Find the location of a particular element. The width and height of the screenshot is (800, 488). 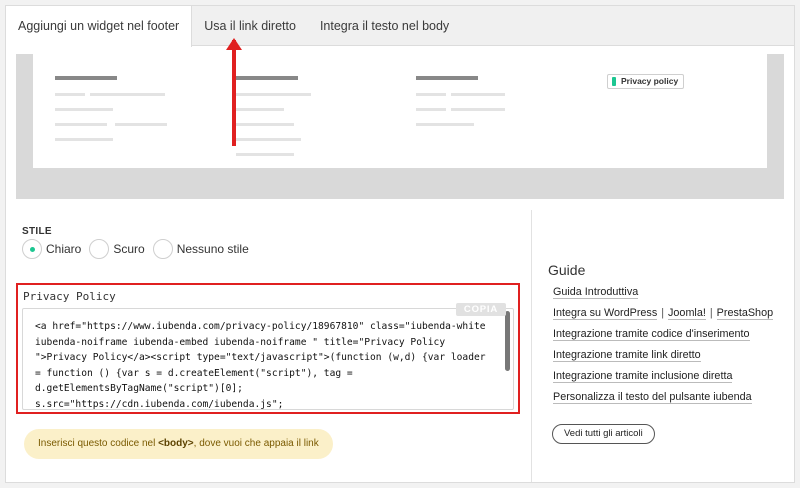

style-option-nessuno: Nessuno stile is located at coordinates (200, 249).